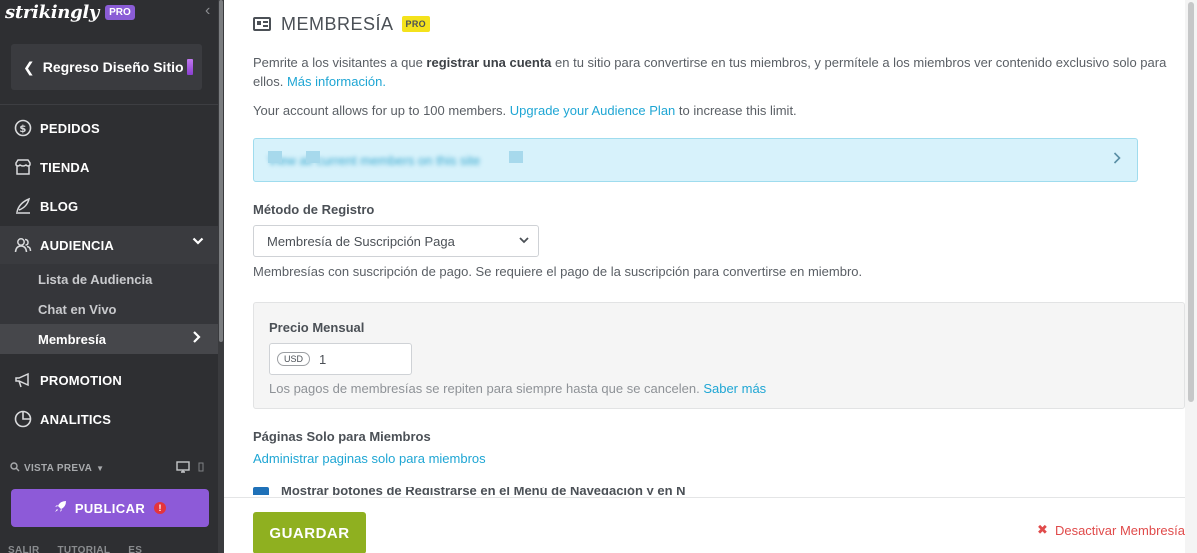 This screenshot has width=1197, height=553. What do you see at coordinates (72, 339) in the screenshot?
I see `sidebar-subitem-label: Membresía` at bounding box center [72, 339].